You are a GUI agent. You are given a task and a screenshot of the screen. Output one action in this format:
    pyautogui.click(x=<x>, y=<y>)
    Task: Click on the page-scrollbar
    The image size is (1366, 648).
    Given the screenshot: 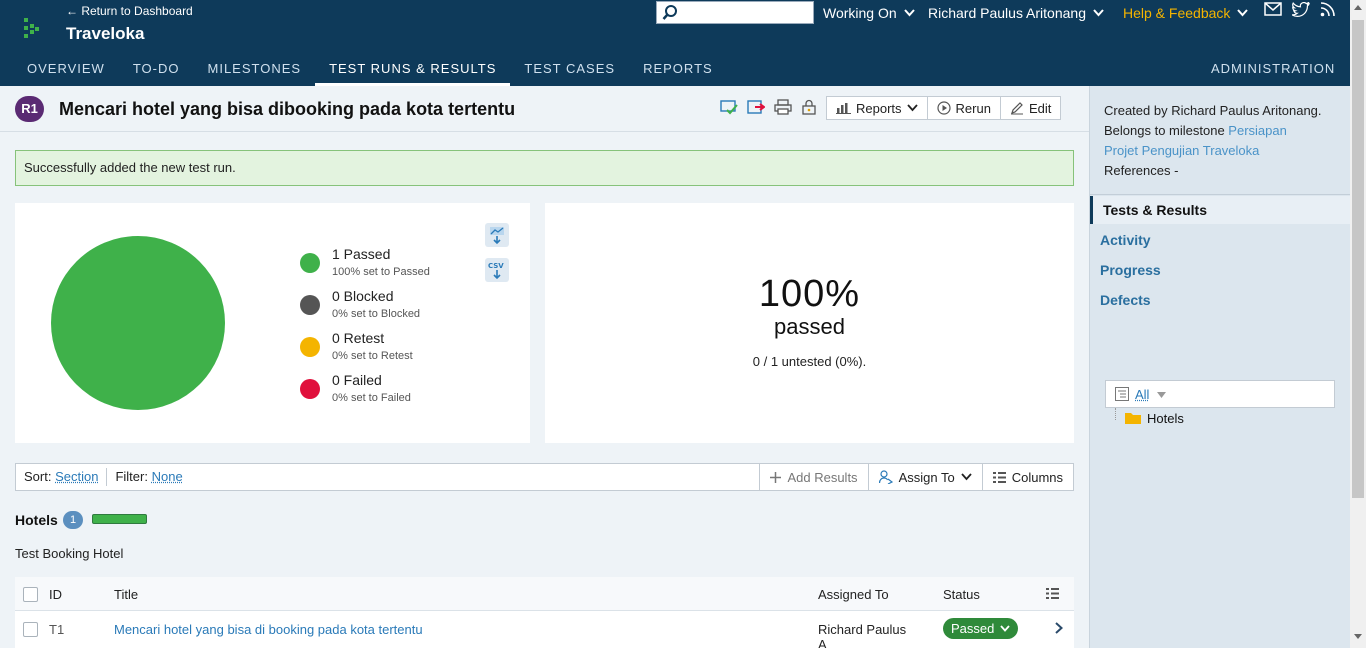 What is the action you would take?
    pyautogui.click(x=1358, y=324)
    